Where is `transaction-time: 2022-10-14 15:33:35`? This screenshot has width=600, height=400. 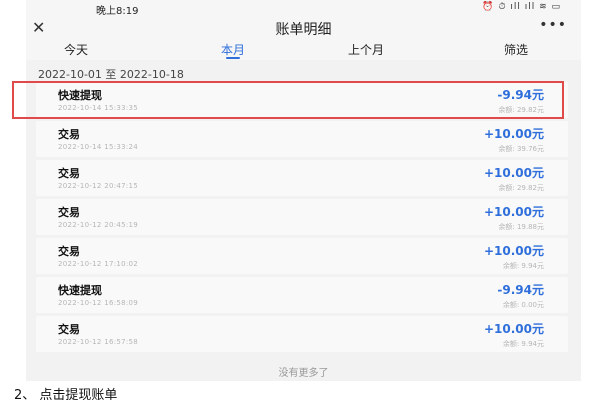
transaction-time: 2022-10-14 15:33:35 is located at coordinates (98, 108).